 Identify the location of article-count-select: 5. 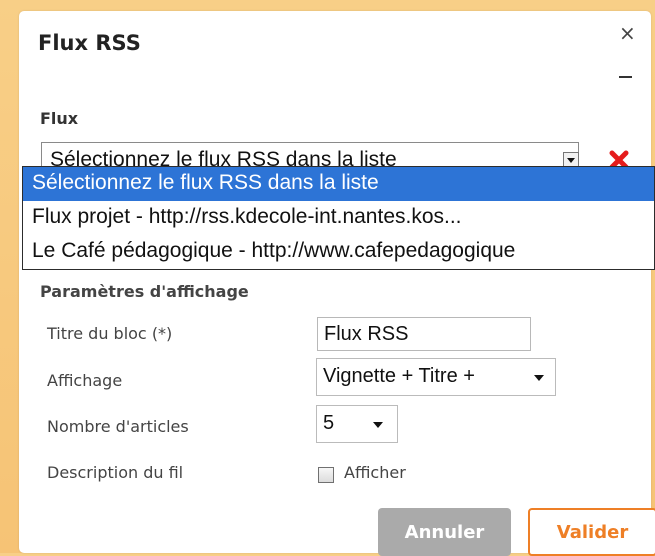
(357, 424).